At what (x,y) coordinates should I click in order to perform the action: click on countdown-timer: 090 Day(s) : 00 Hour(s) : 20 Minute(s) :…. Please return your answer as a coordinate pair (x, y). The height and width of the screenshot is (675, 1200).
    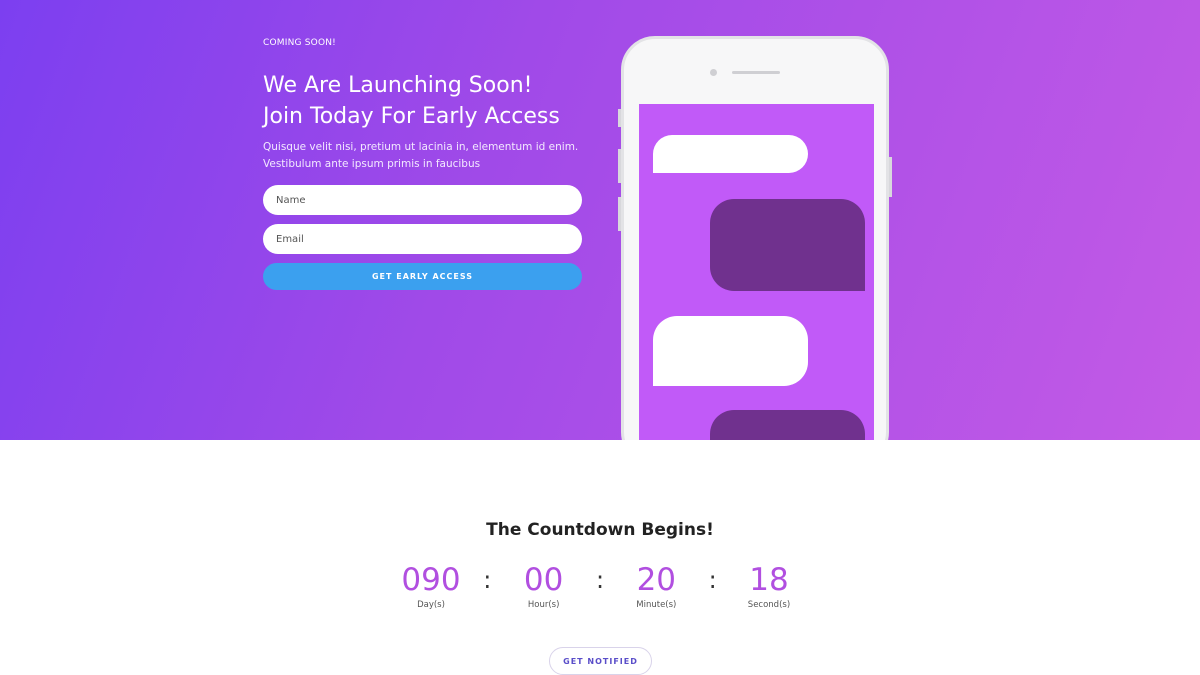
    Looking at the image, I should click on (600, 589).